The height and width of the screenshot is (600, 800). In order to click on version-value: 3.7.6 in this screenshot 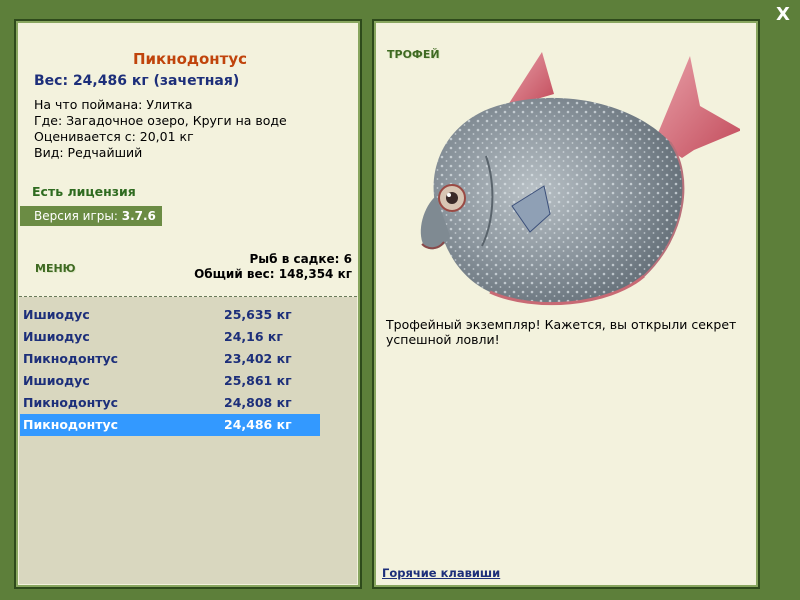, I will do `click(138, 216)`.